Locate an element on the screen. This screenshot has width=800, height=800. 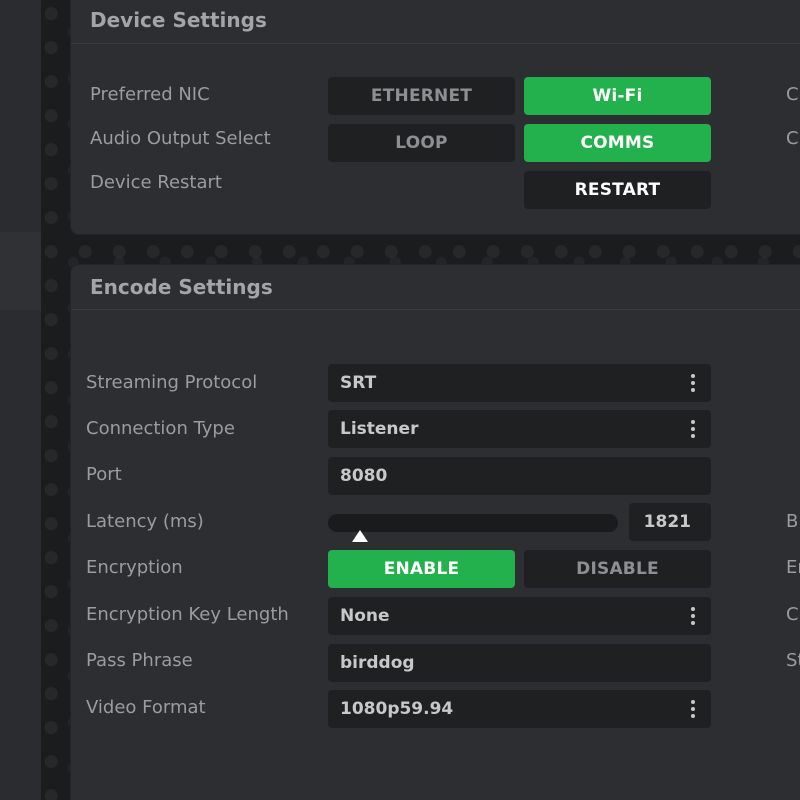
clipped-label-1: C is located at coordinates (792, 94).